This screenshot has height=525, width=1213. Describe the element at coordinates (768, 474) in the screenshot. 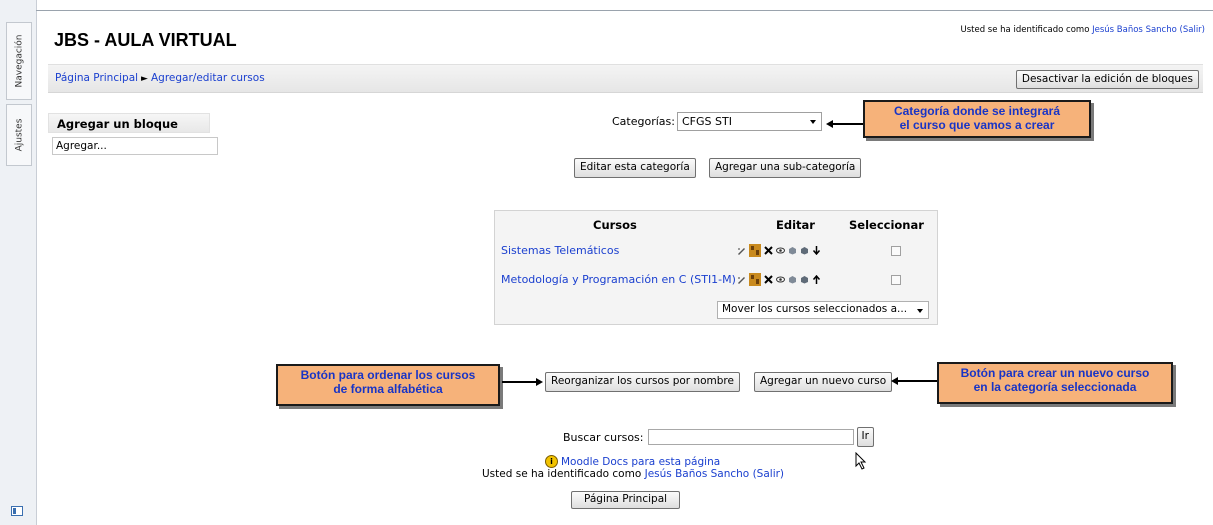

I see `footer-logout-link: (Salir)` at that location.